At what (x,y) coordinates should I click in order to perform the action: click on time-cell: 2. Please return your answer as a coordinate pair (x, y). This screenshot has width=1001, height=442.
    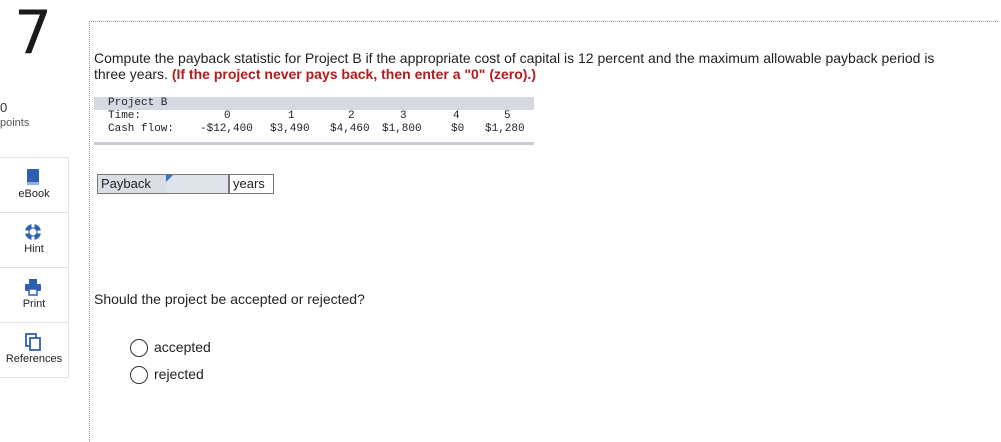
    Looking at the image, I should click on (351, 116).